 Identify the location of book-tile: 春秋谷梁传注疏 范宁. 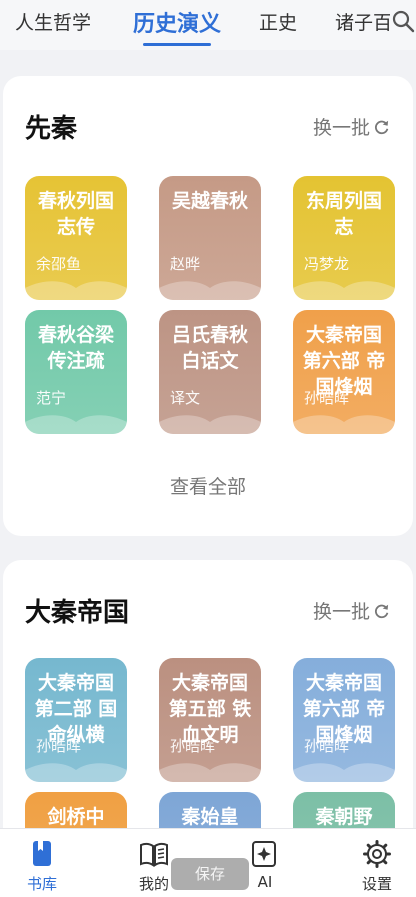
(76, 372).